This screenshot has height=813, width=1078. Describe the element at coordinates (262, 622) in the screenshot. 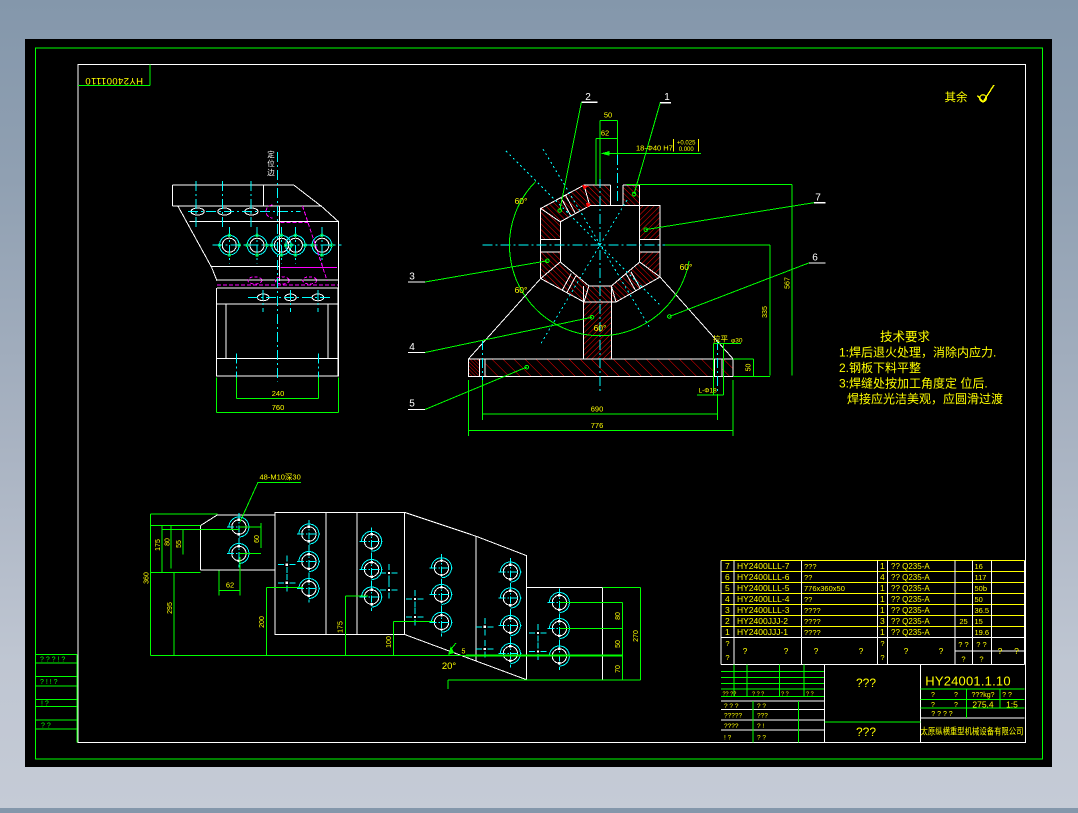

I see `svg-text: 200` at that location.